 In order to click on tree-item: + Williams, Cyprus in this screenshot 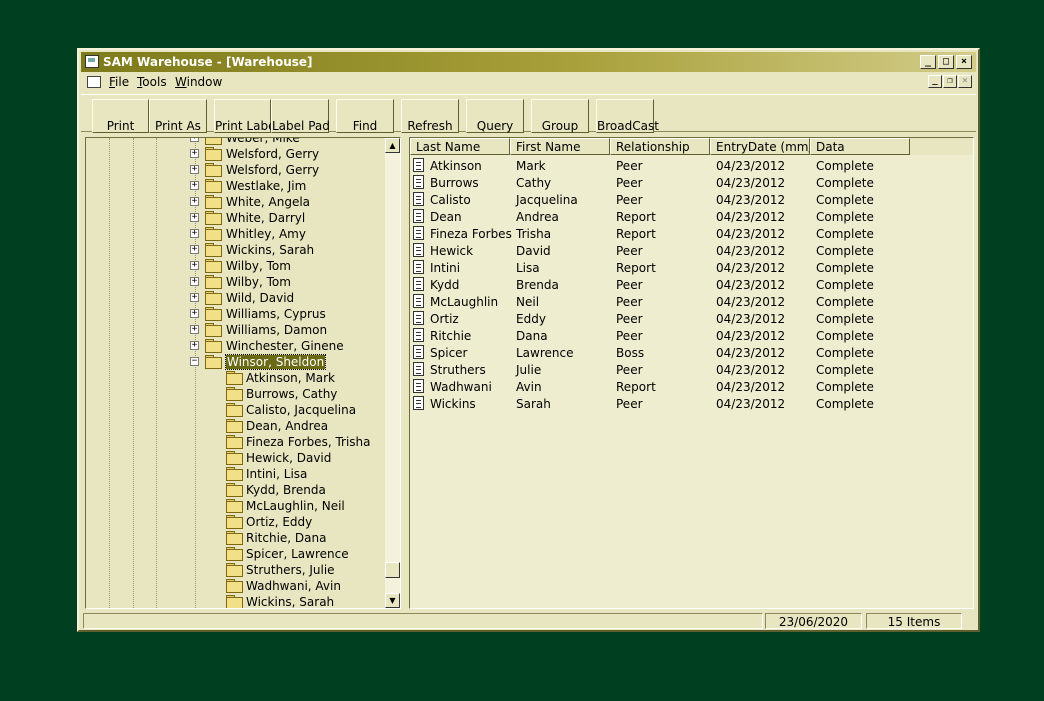, I will do `click(236, 314)`.